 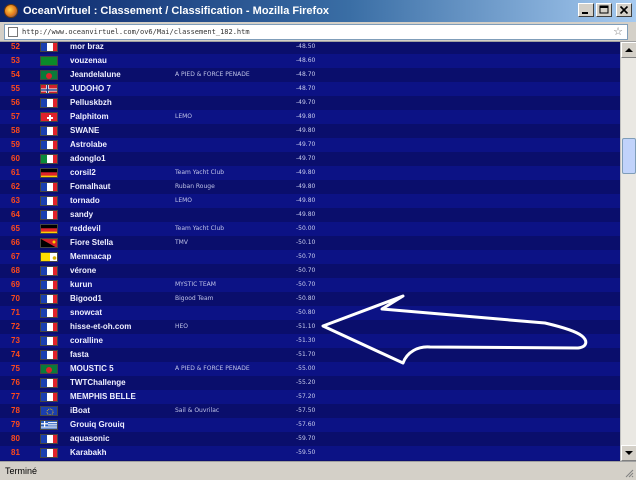 I want to click on skipper-name: coralline, so click(x=86, y=340).